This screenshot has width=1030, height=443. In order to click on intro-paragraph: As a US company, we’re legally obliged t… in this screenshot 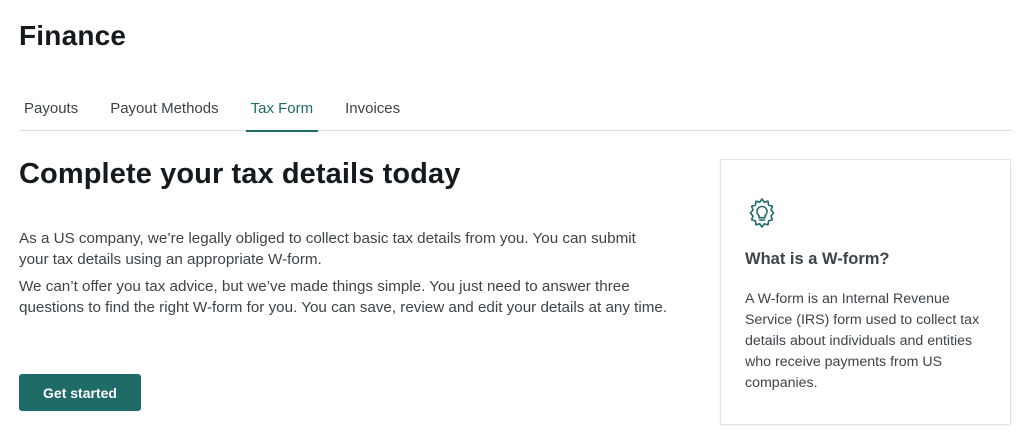, I will do `click(327, 249)`.